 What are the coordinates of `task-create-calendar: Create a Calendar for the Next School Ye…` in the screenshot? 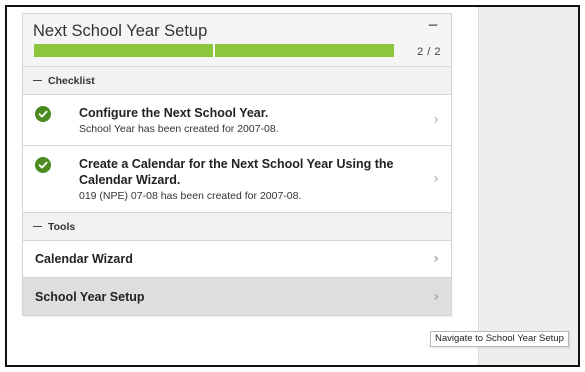 It's located at (237, 179).